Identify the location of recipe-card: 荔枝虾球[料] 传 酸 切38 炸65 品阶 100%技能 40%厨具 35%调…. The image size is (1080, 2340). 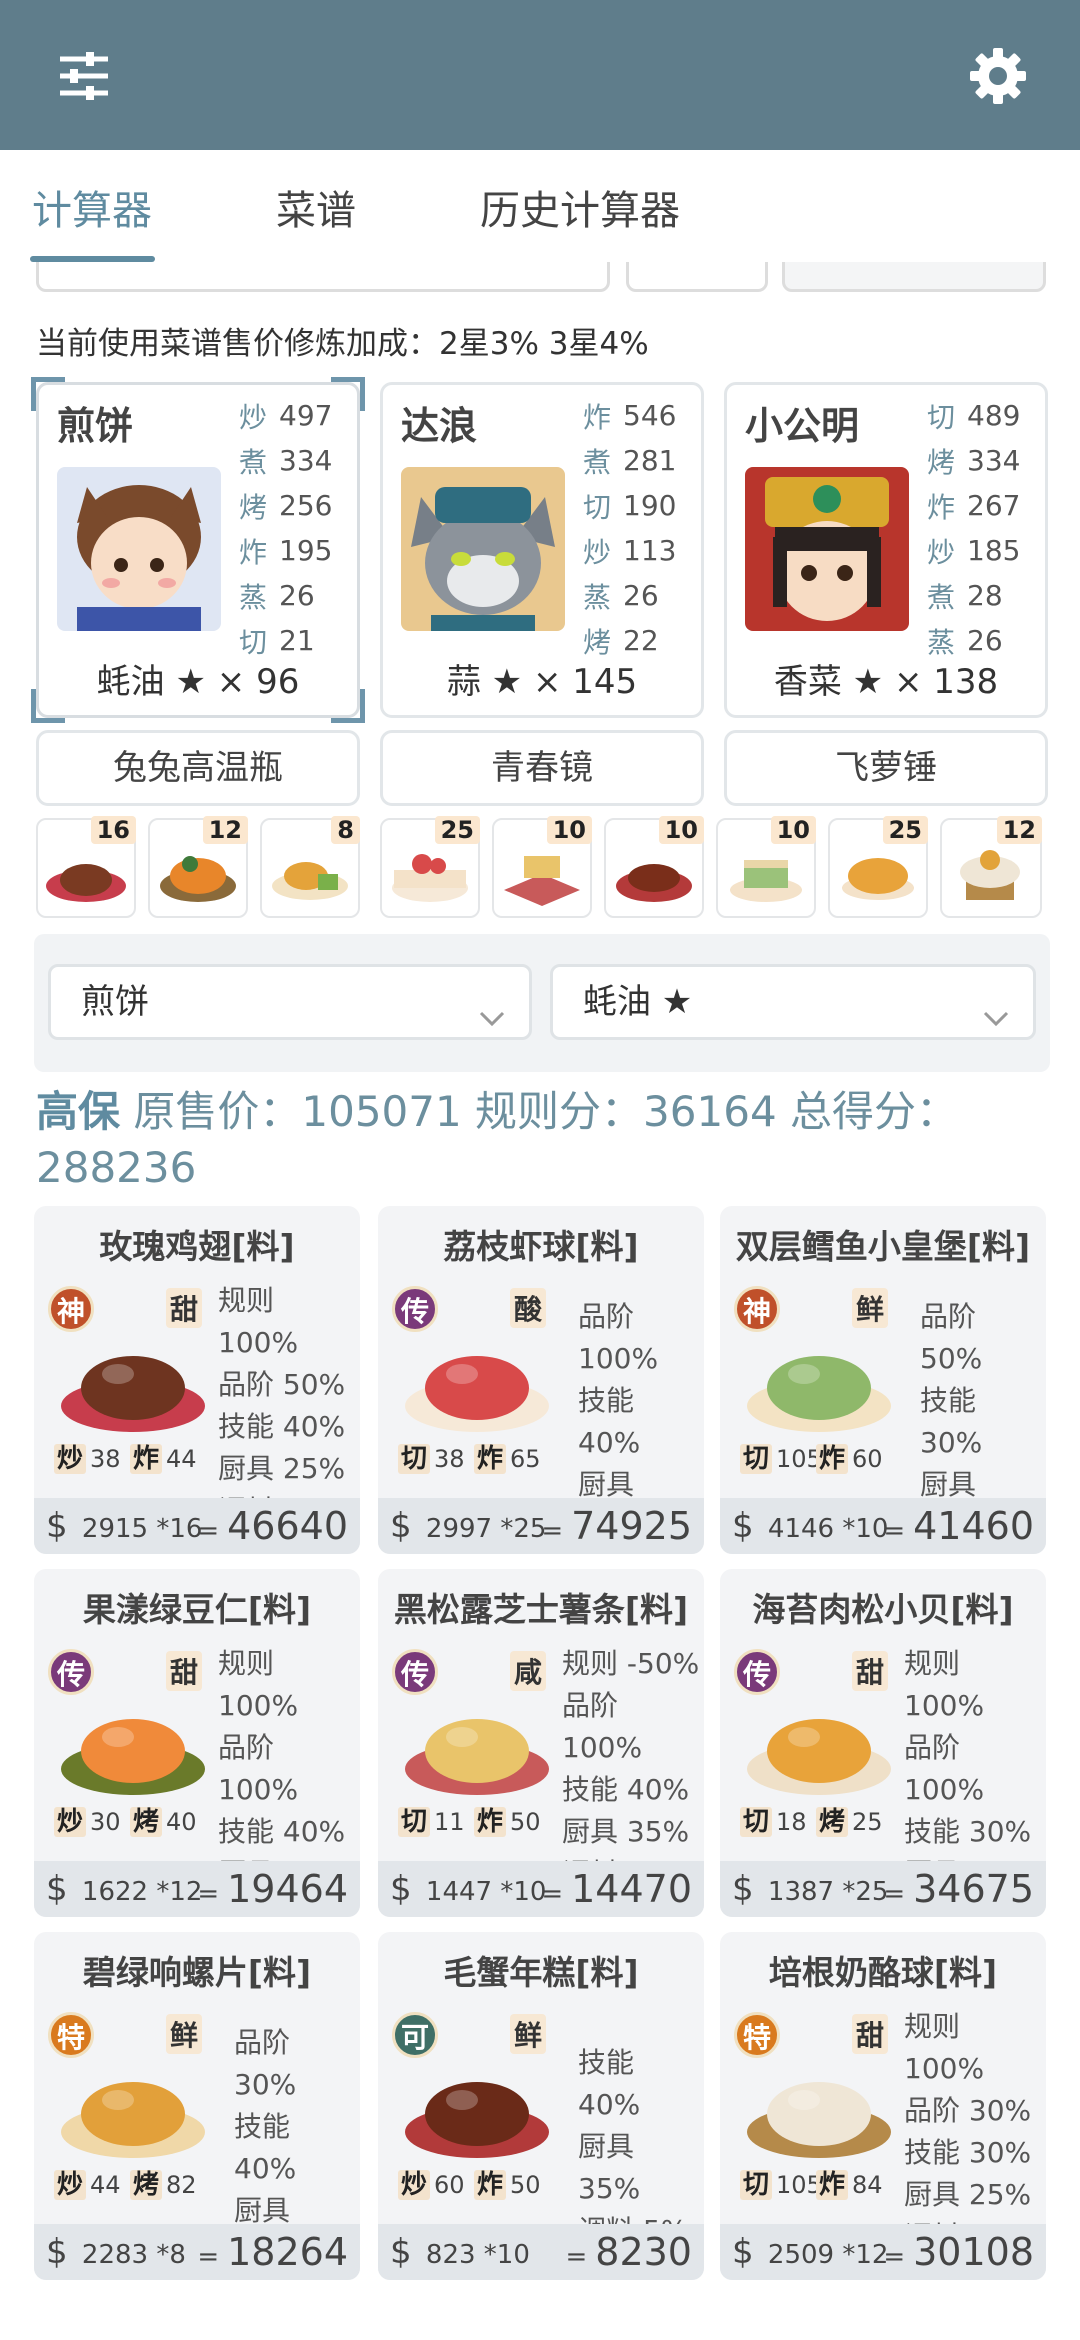
(541, 1380).